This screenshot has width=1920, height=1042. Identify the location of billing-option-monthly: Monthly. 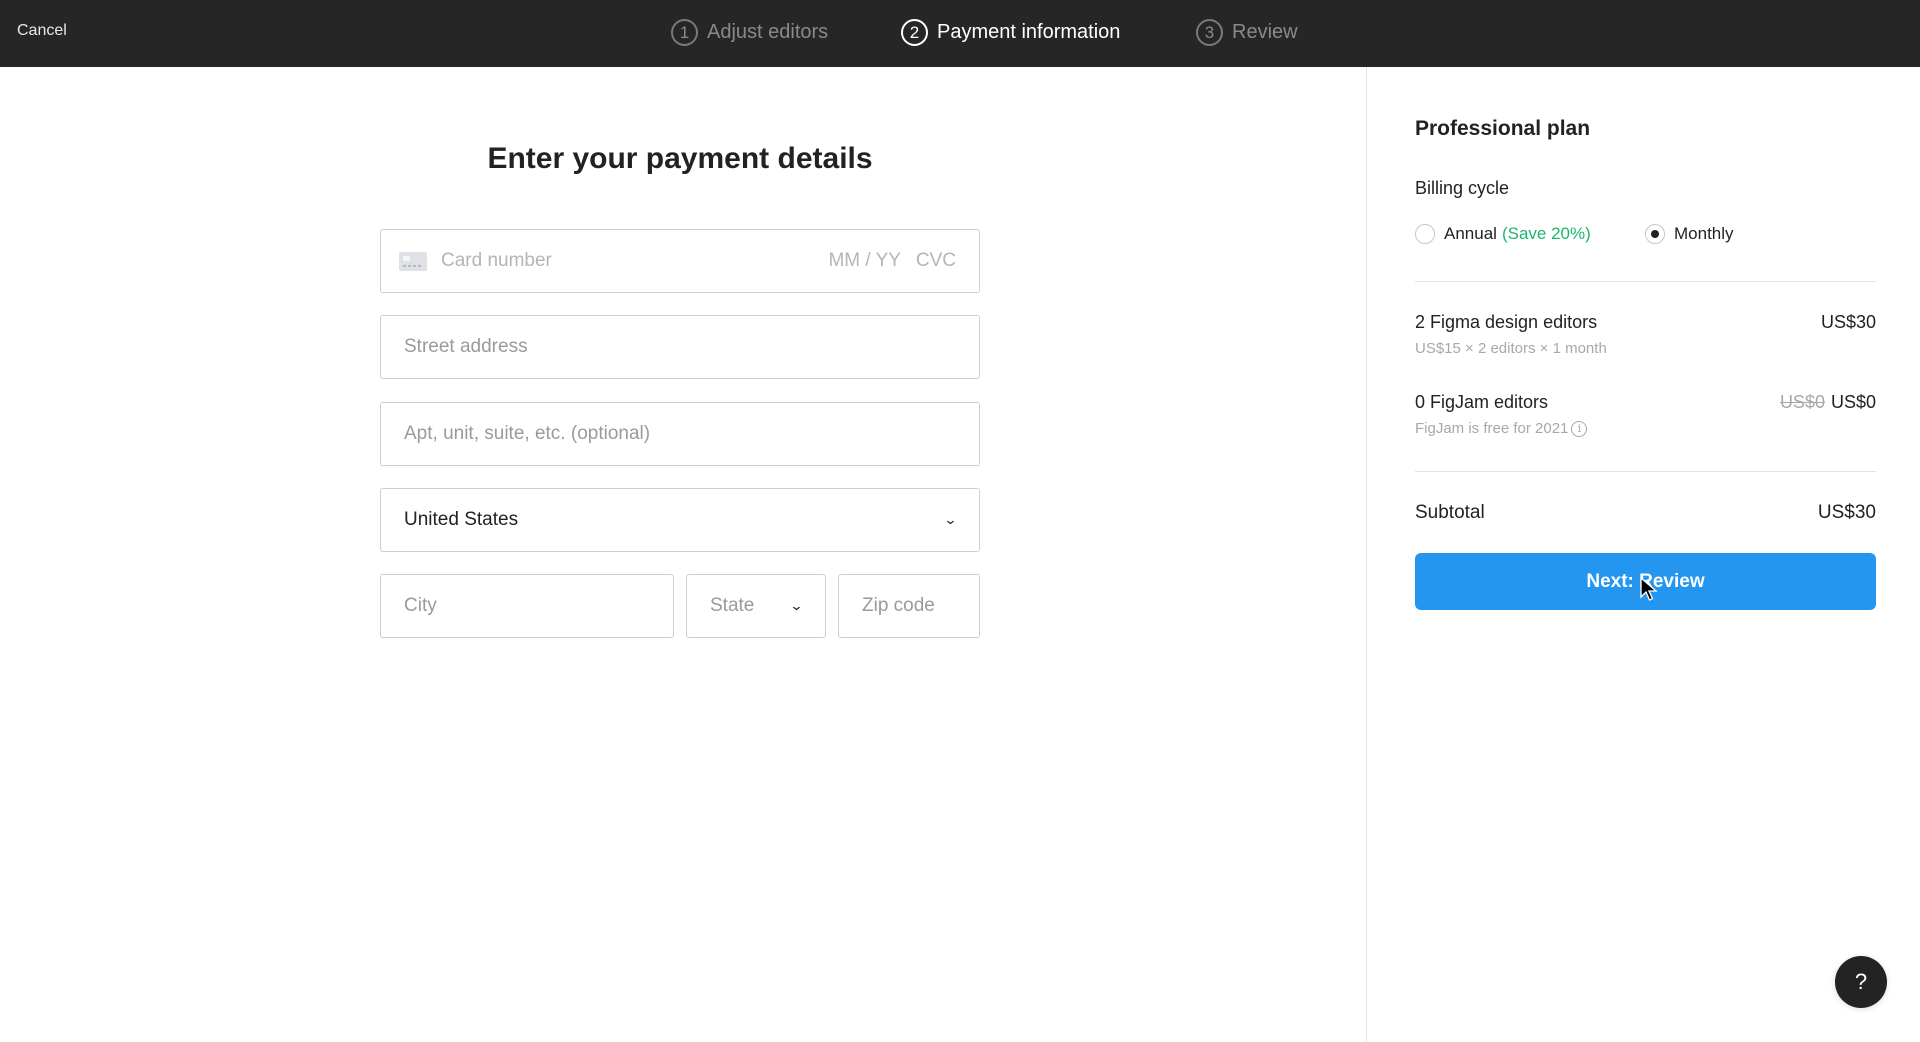
(1689, 234).